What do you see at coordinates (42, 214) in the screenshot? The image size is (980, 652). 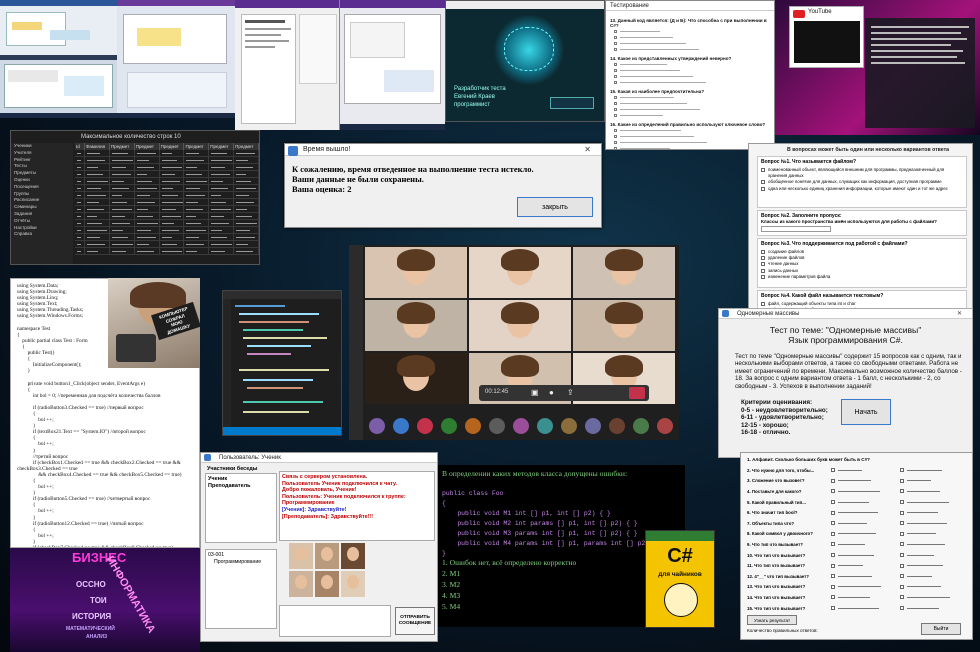 I see `sidebar-item: Задания` at bounding box center [42, 214].